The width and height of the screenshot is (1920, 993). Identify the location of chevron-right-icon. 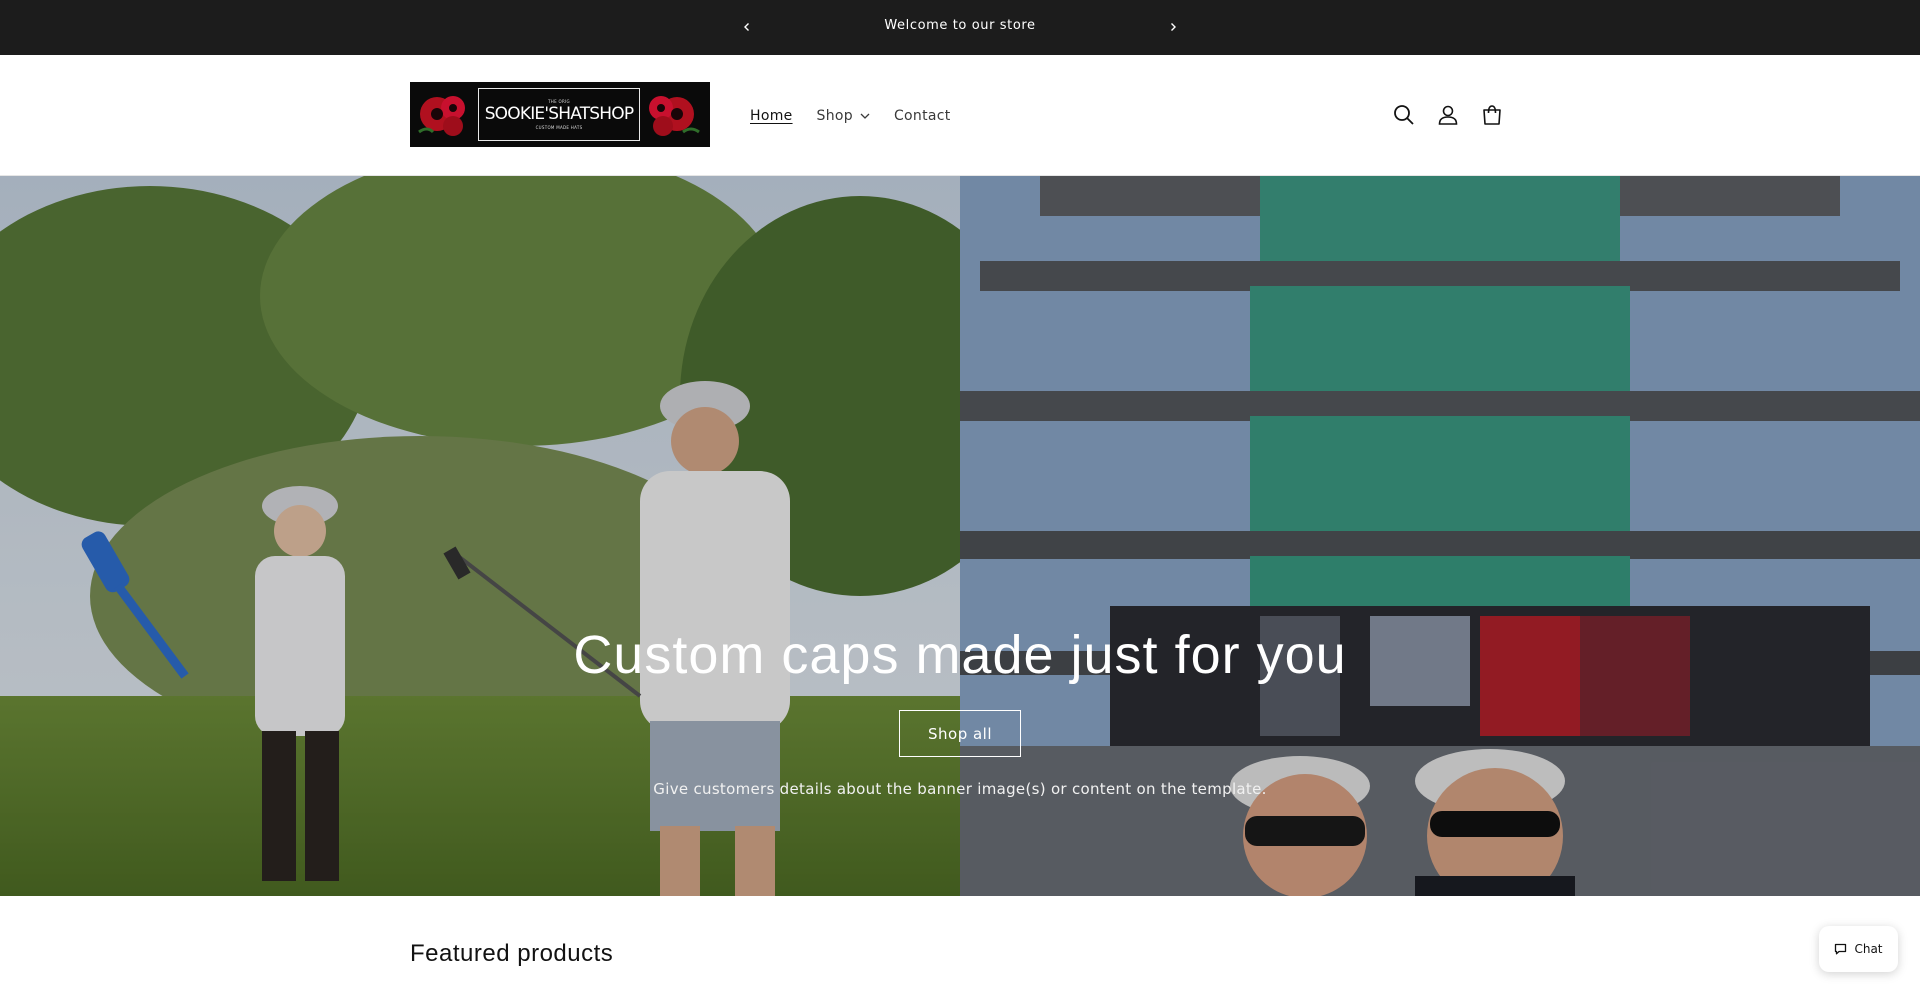
(1173, 27).